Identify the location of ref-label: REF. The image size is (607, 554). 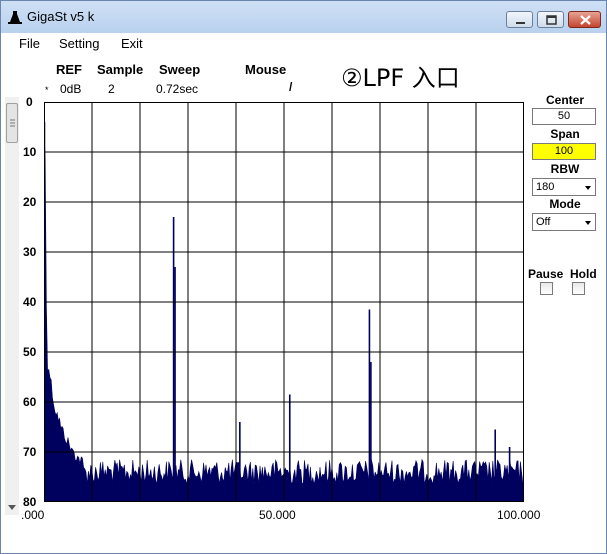
(69, 69).